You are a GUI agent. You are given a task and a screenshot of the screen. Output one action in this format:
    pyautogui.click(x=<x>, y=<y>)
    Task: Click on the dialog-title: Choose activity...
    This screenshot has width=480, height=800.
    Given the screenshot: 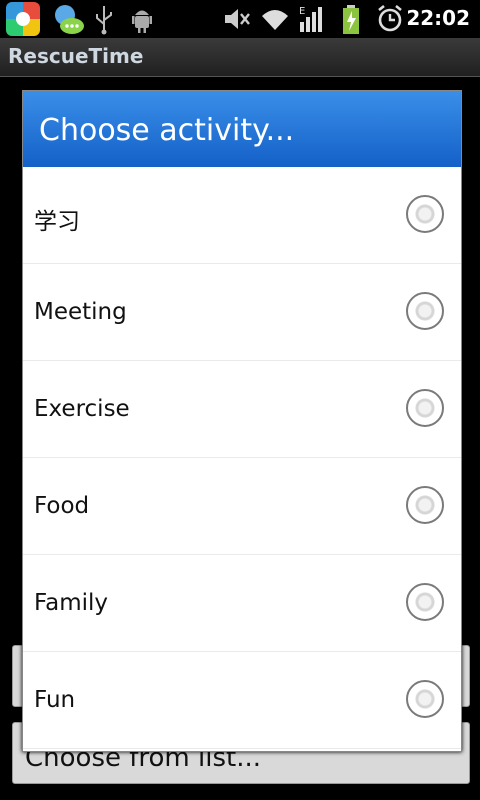 What is the action you would take?
    pyautogui.click(x=167, y=130)
    